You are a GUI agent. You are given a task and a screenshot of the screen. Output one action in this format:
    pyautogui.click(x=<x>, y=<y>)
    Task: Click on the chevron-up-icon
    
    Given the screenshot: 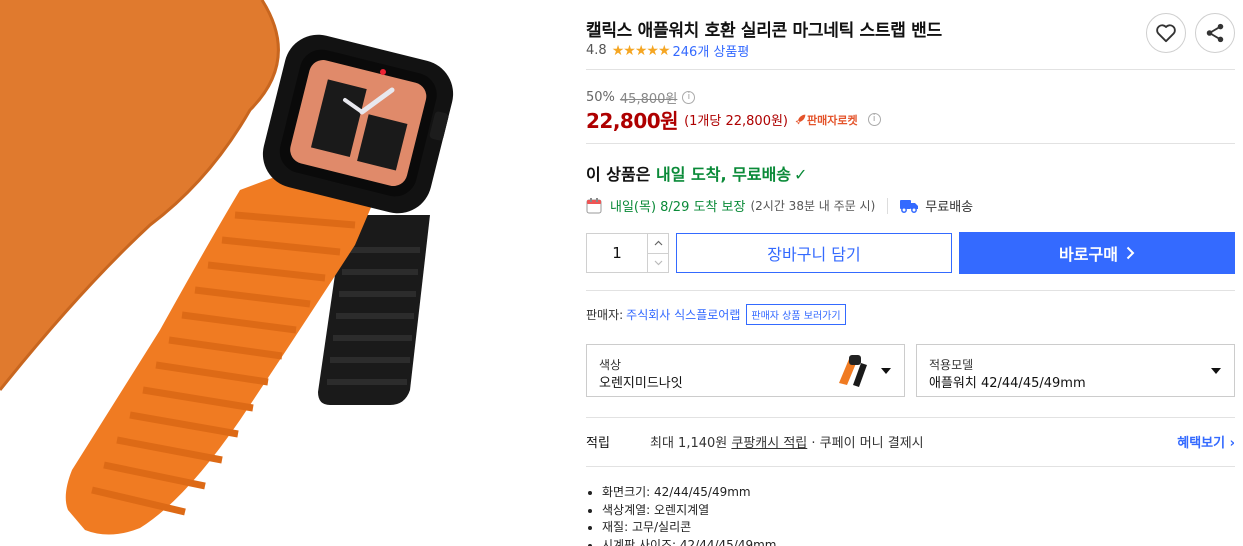 What is the action you would take?
    pyautogui.click(x=658, y=243)
    